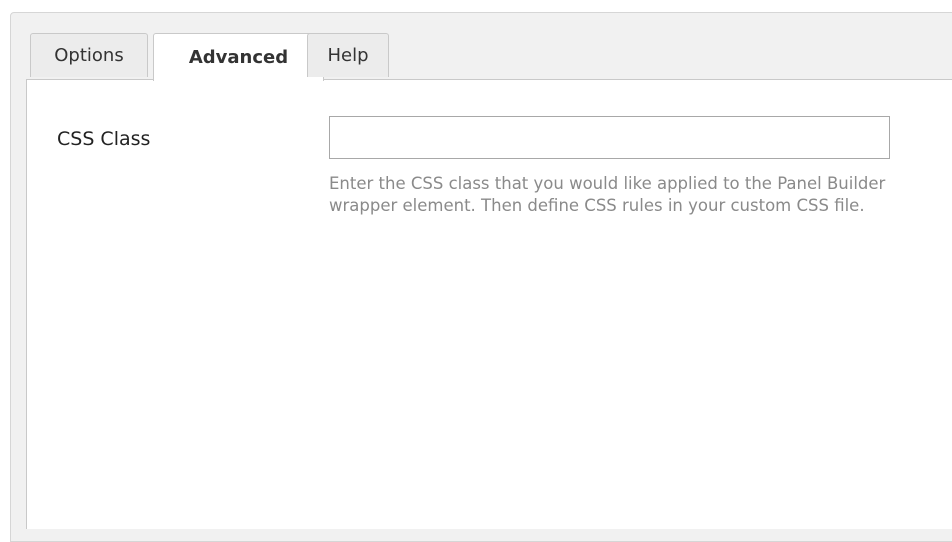 The image size is (952, 542). I want to click on tab-bar: Options Advanced Help, so click(482, 57).